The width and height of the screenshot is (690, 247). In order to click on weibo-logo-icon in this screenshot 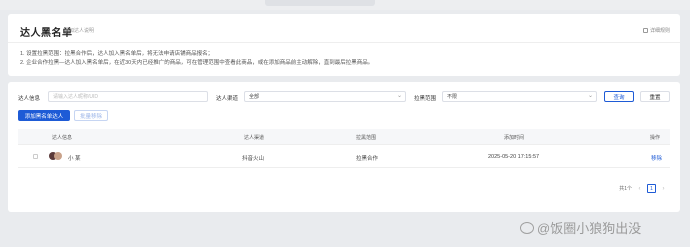, I will do `click(527, 227)`.